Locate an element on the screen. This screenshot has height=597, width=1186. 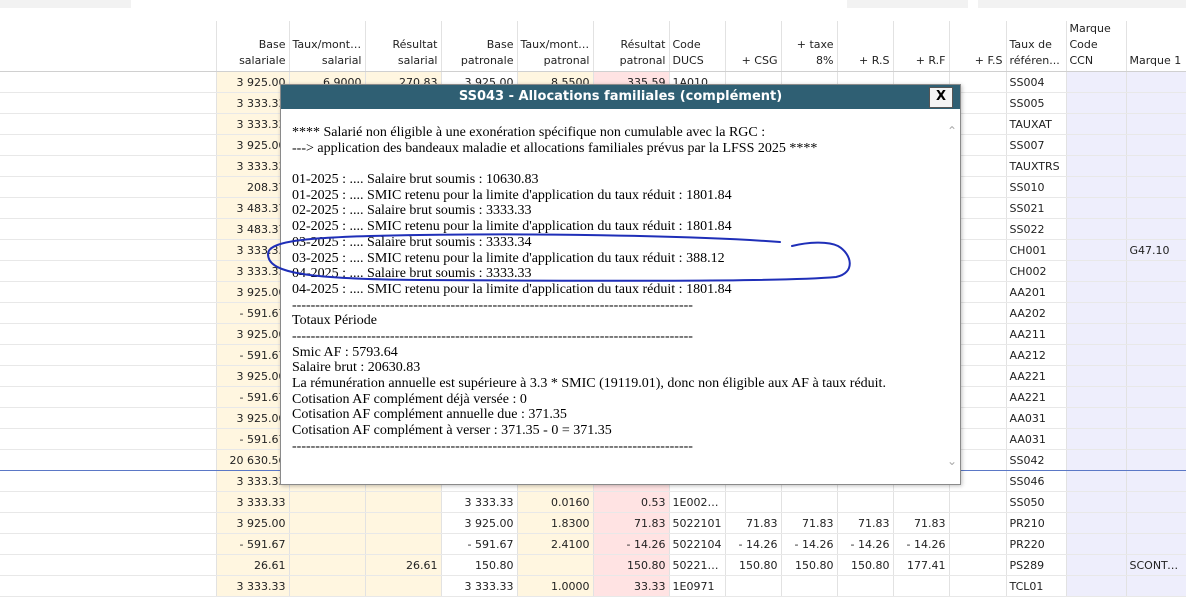
table-cell: 1E0971 is located at coordinates (697, 586).